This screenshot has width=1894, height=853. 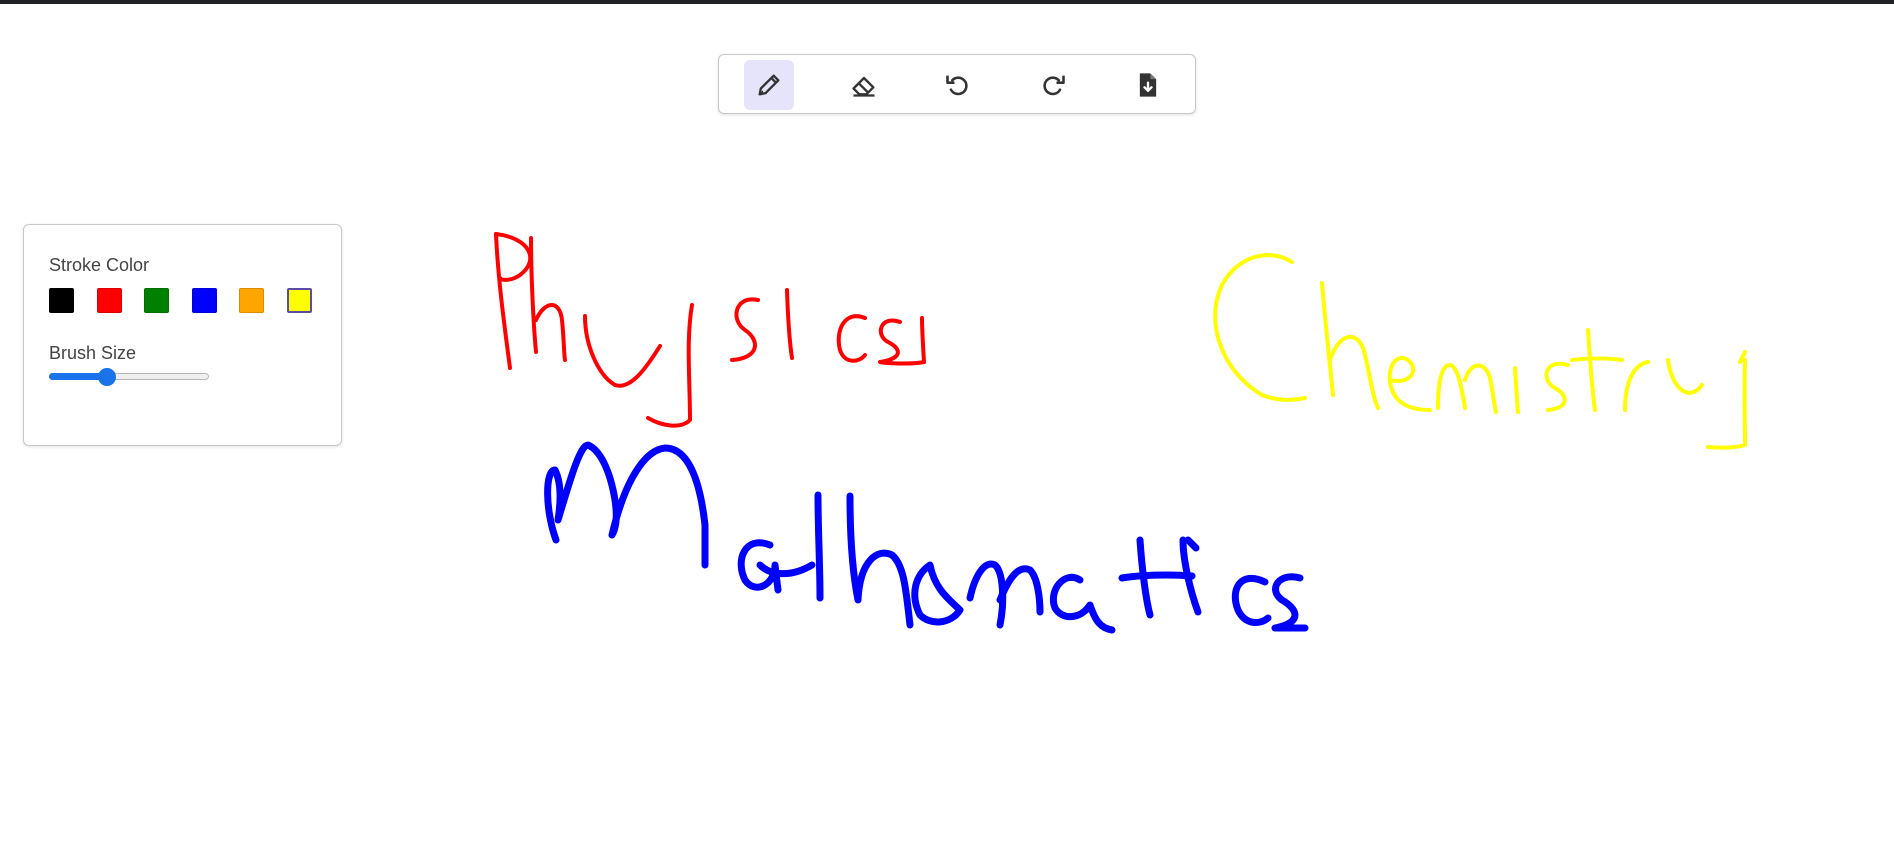 I want to click on redo-button, so click(x=1053, y=85).